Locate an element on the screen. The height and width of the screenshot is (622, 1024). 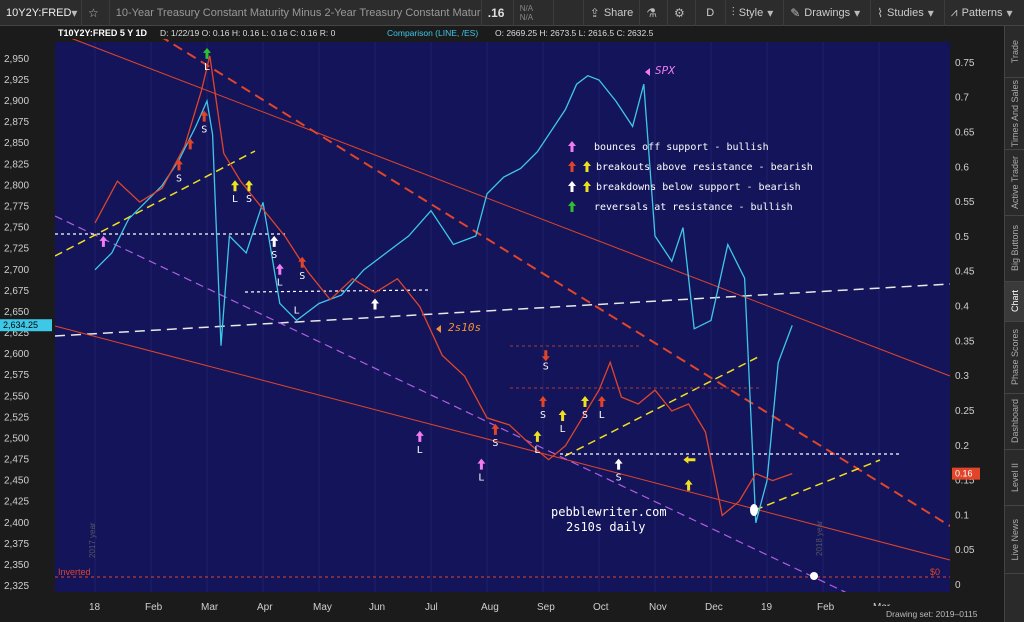
sidebar-tab: Live News is located at coordinates (1014, 540).